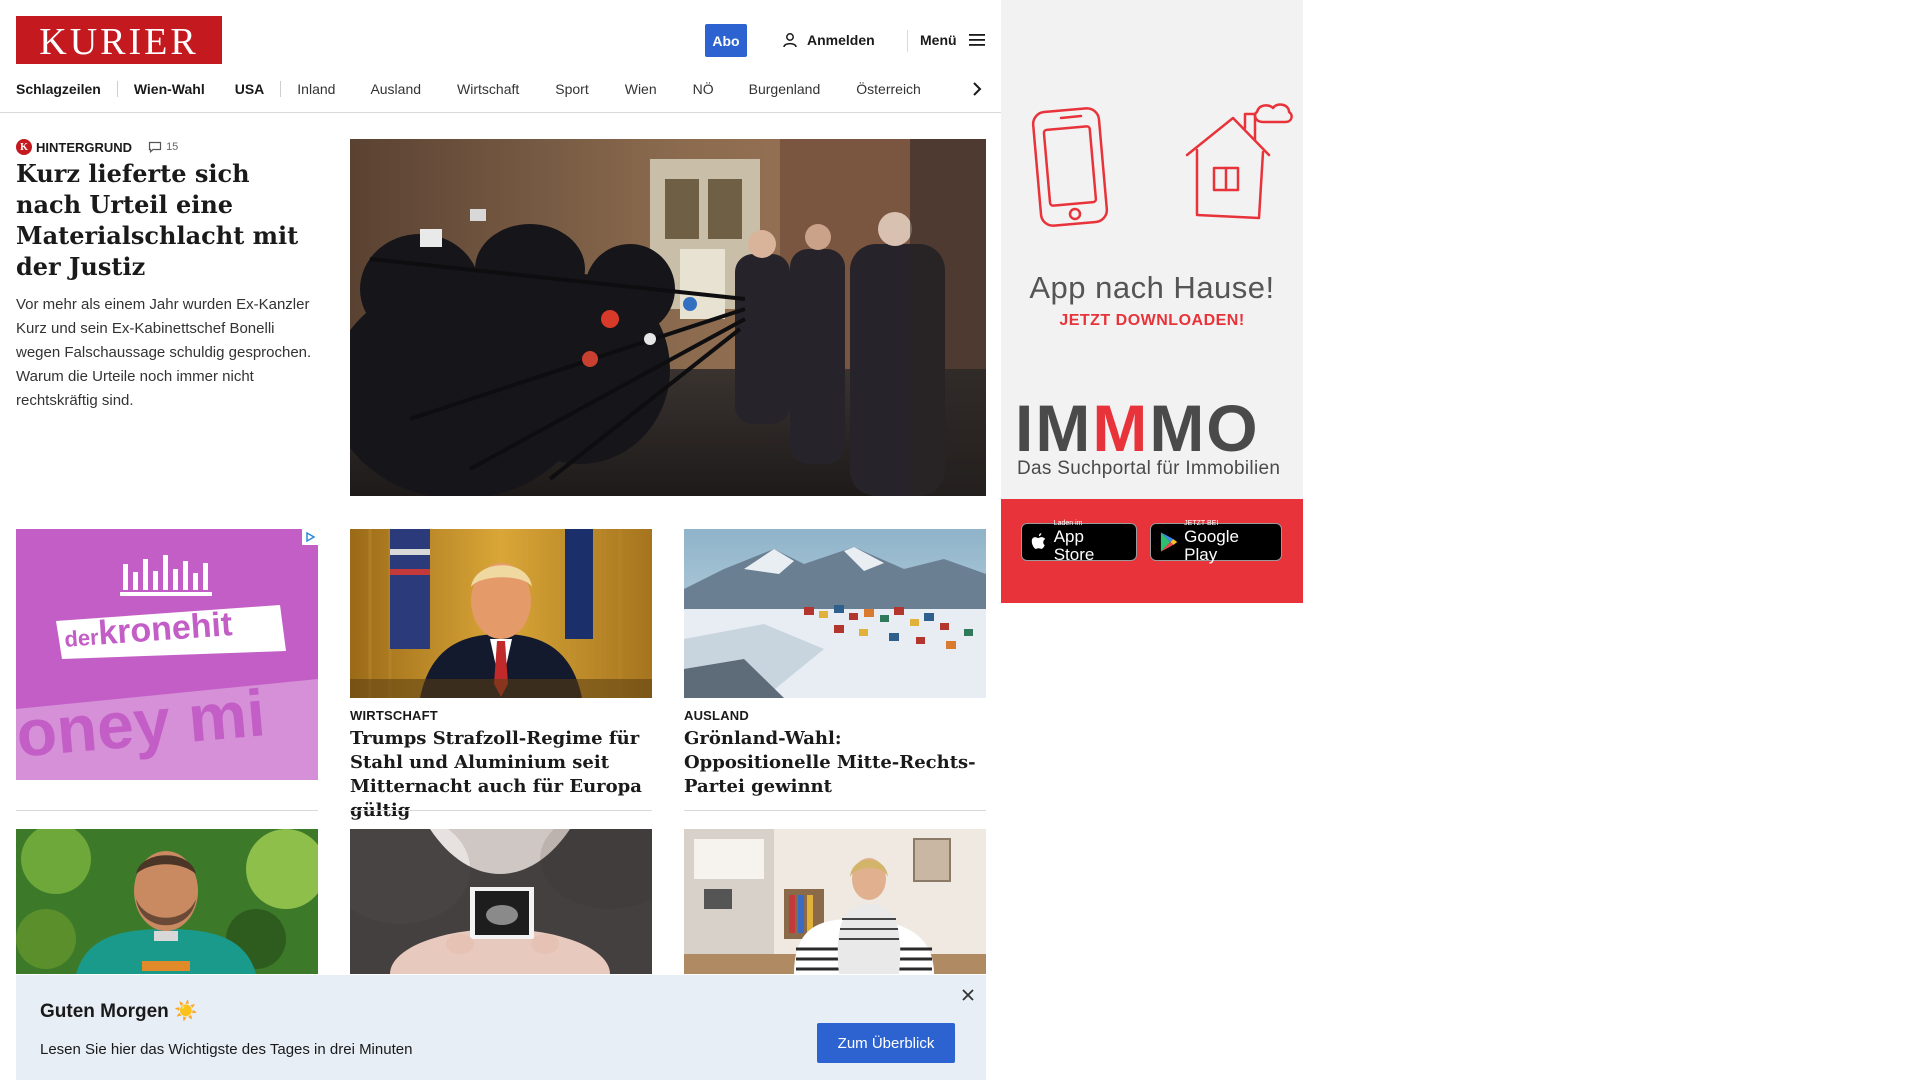 This screenshot has height=1080, width=1920. Describe the element at coordinates (976, 40) in the screenshot. I see `hamburger-icon` at that location.